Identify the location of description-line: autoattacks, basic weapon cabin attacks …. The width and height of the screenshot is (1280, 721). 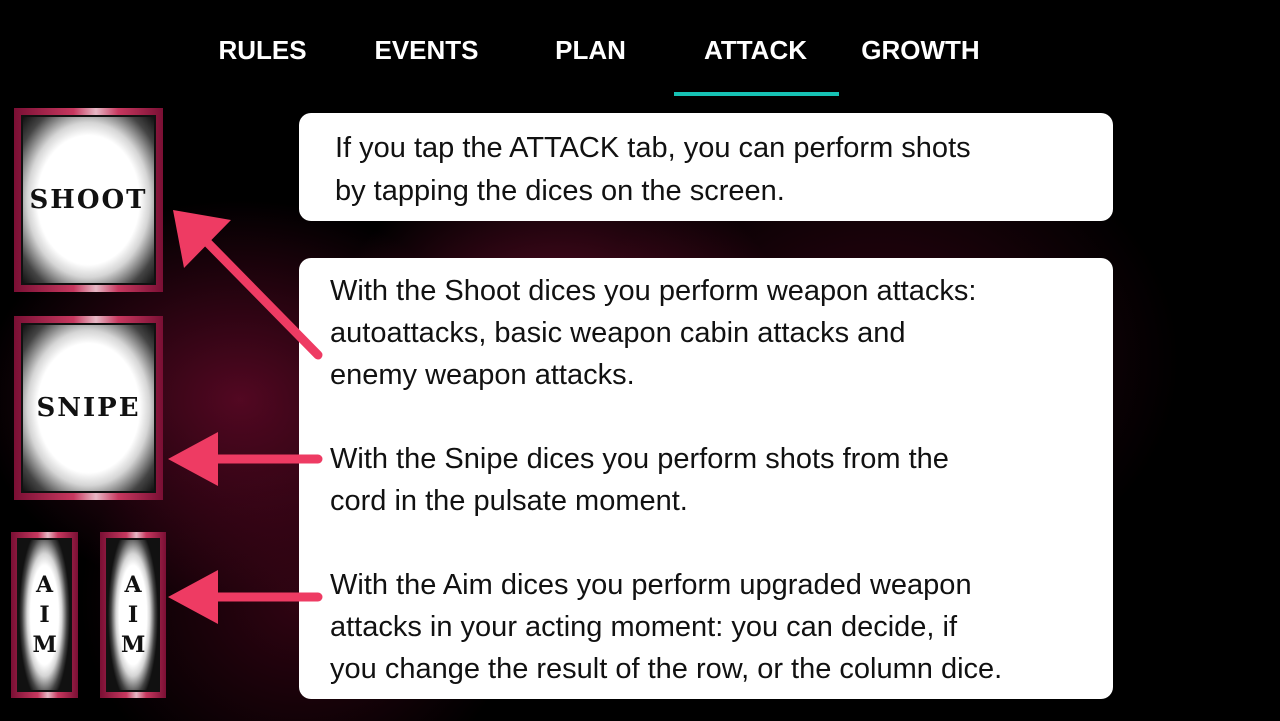
(618, 333).